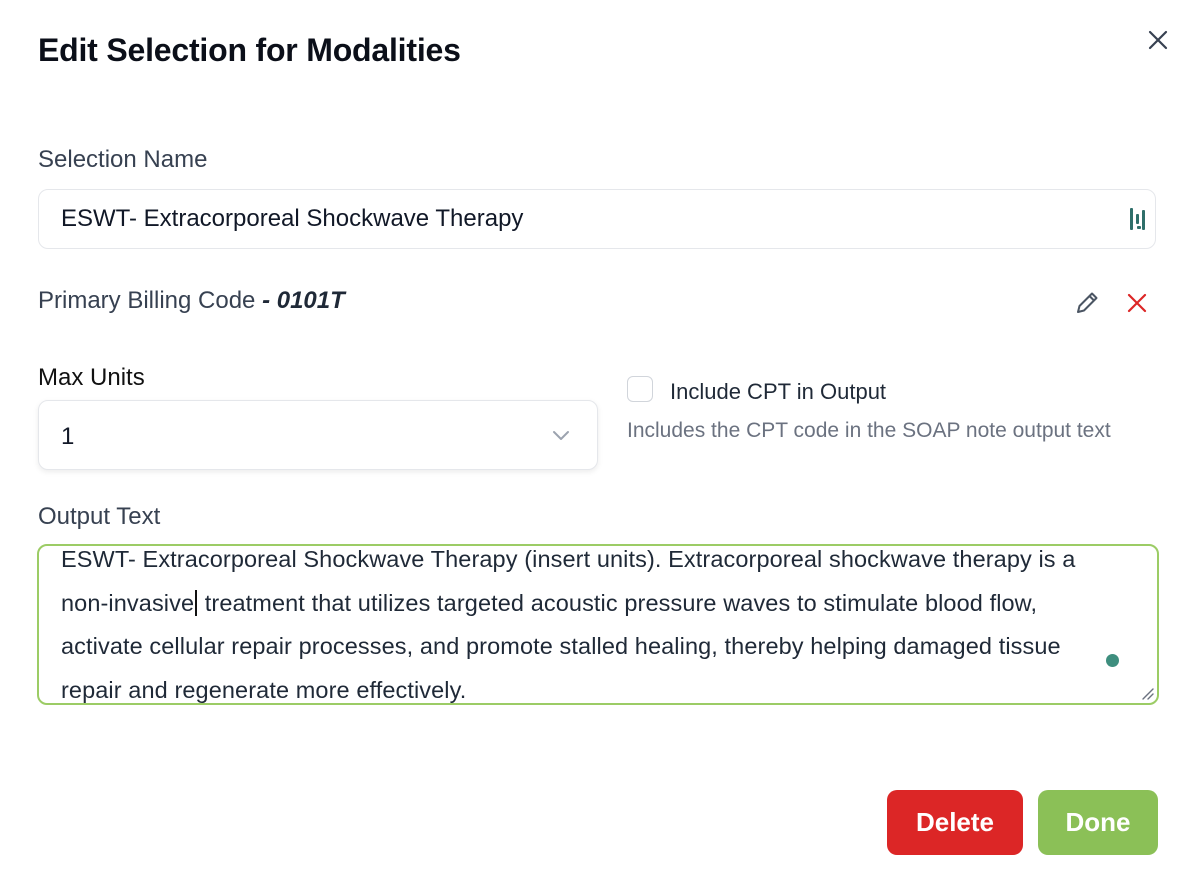 Image resolution: width=1196 pixels, height=894 pixels. Describe the element at coordinates (310, 300) in the screenshot. I see `billing-code-value: 0101T` at that location.